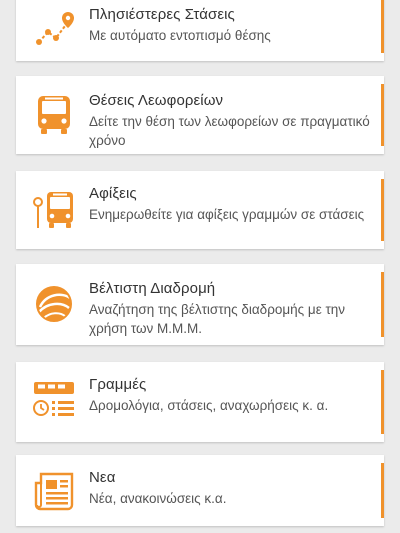  I want to click on menu-item-title: Αφίξεις, so click(113, 193).